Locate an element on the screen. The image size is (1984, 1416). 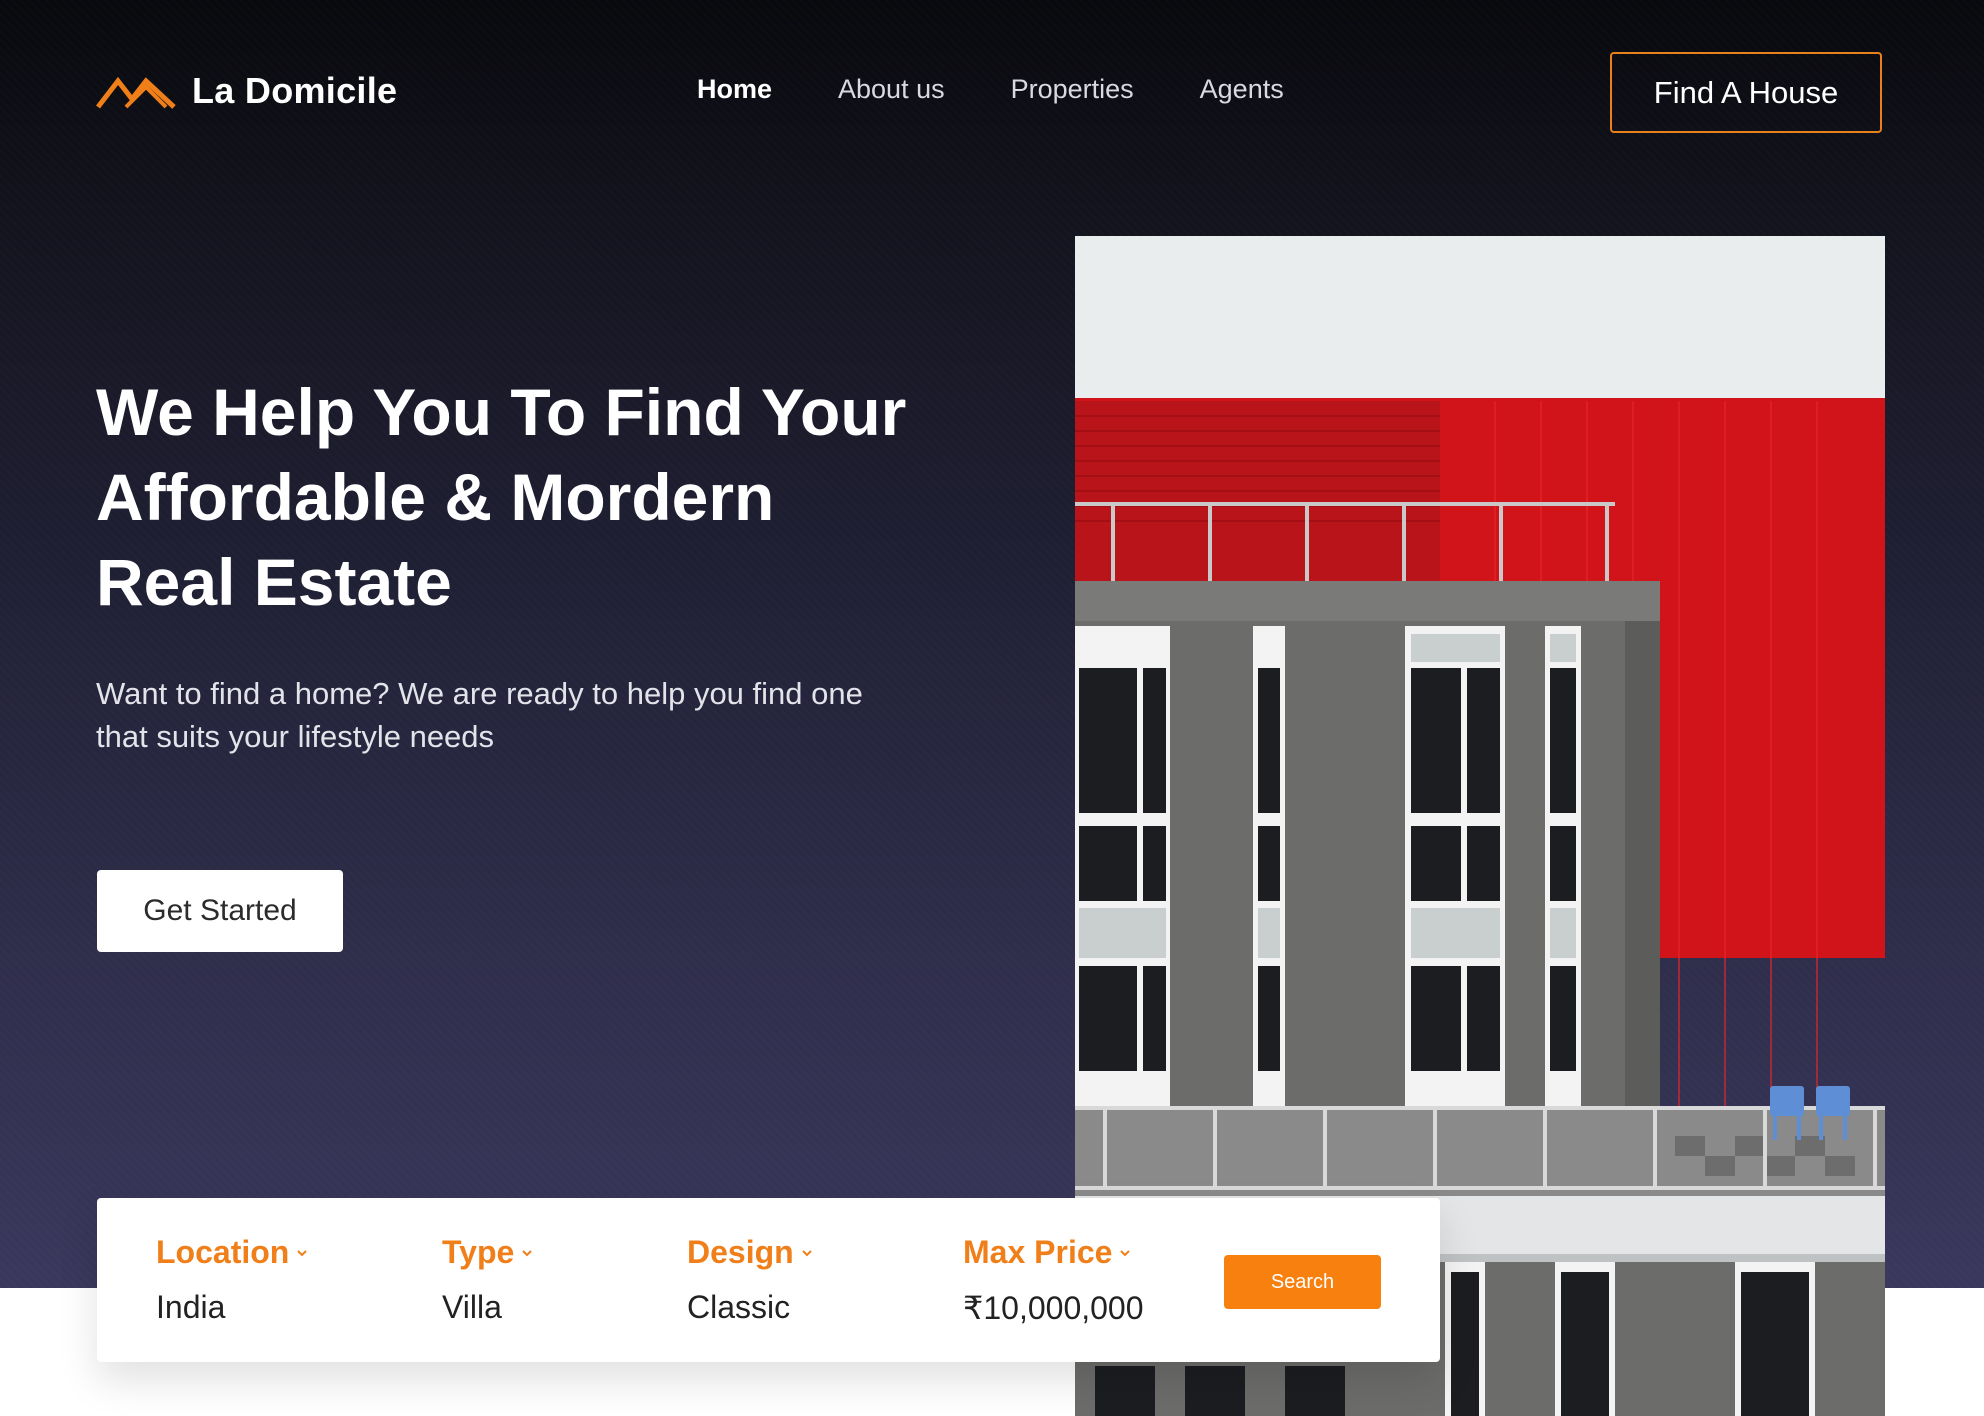
type-label: Type is located at coordinates (478, 1252).